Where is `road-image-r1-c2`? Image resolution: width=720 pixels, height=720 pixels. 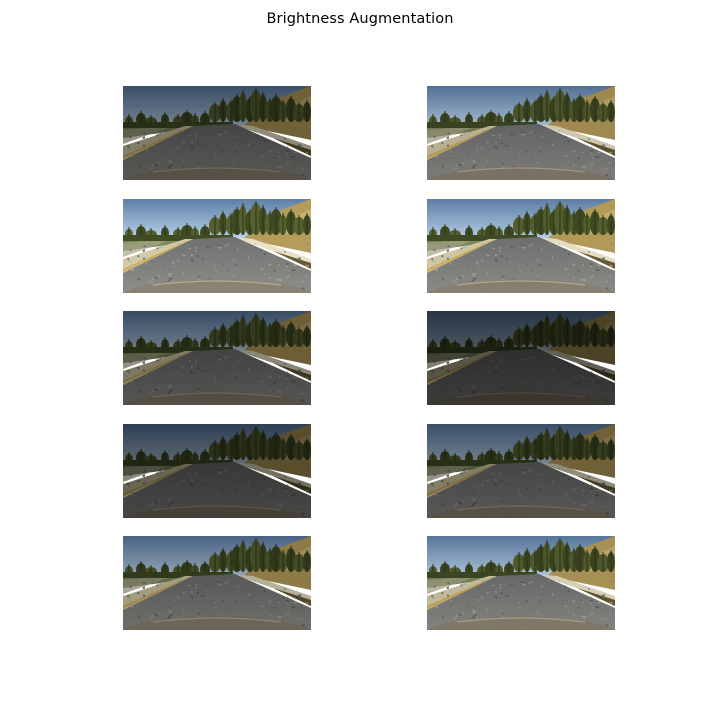
road-image-r1-c2 is located at coordinates (521, 133).